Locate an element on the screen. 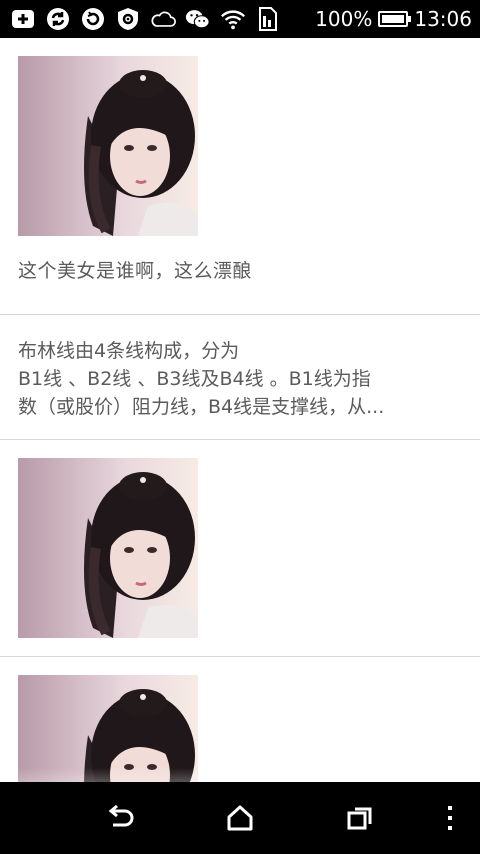 The image size is (480, 854). status-bar: 100% 13:06 is located at coordinates (240, 19).